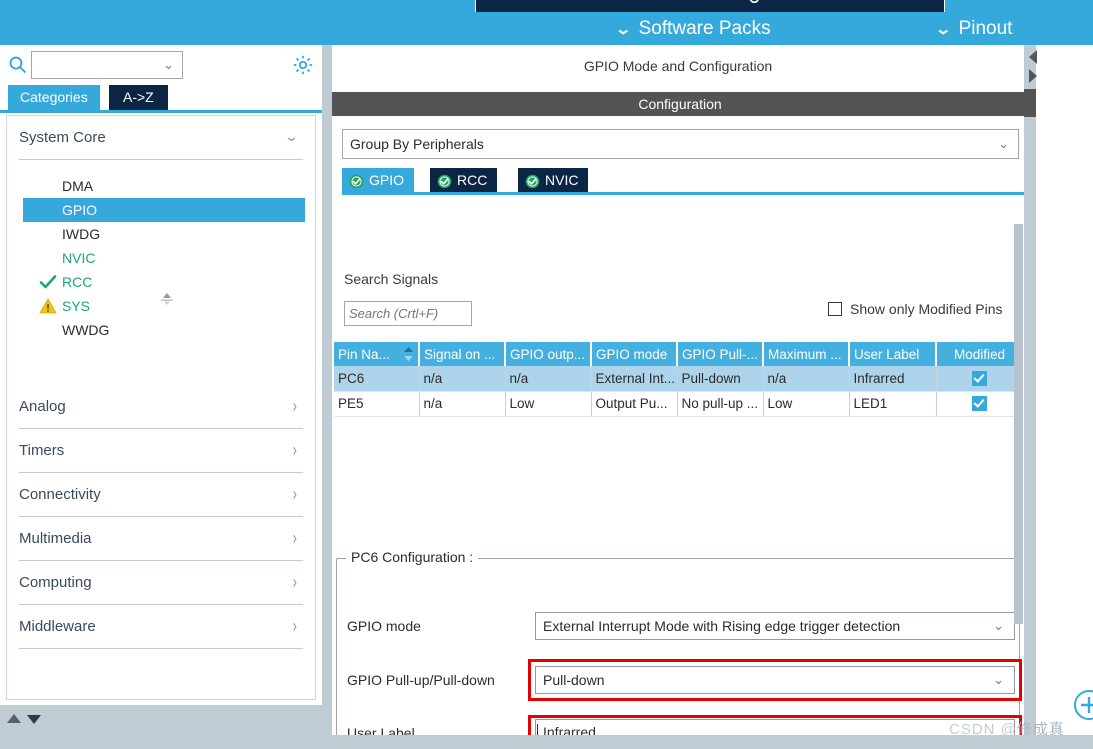  I want to click on category-middleware-label: Middleware, so click(57, 626).